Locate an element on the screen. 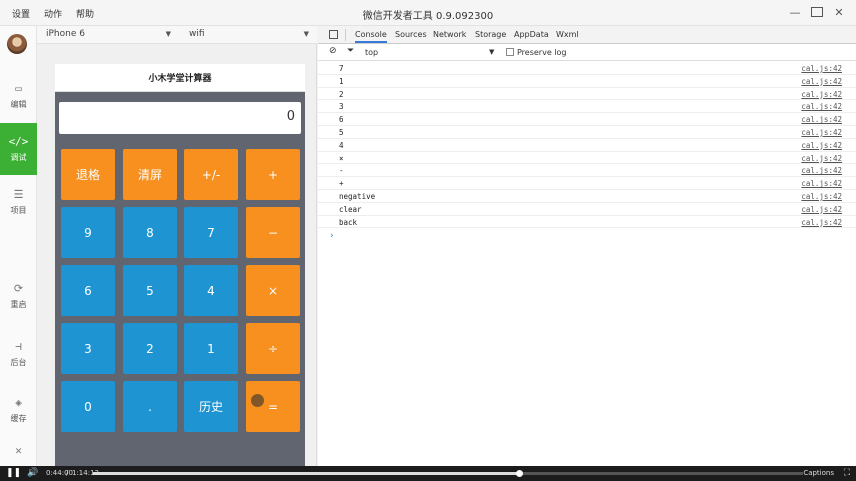  log-row: clear cal.js:42 is located at coordinates (587, 209).